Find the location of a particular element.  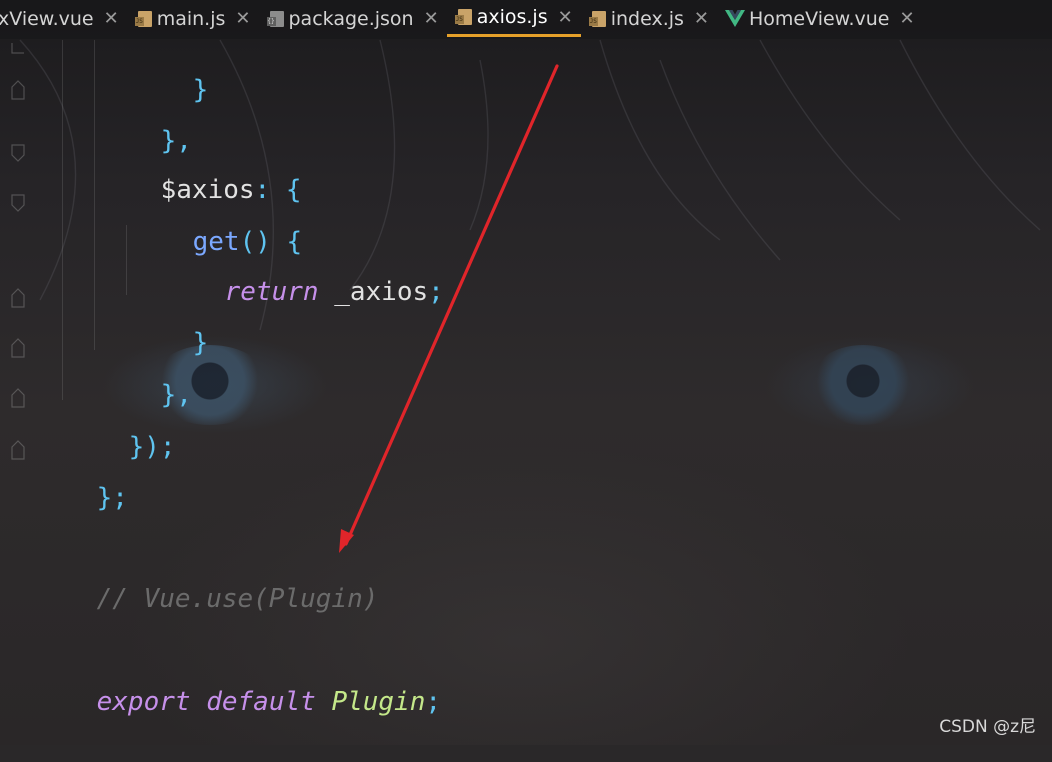

code-line: }); is located at coordinates (121, 424).